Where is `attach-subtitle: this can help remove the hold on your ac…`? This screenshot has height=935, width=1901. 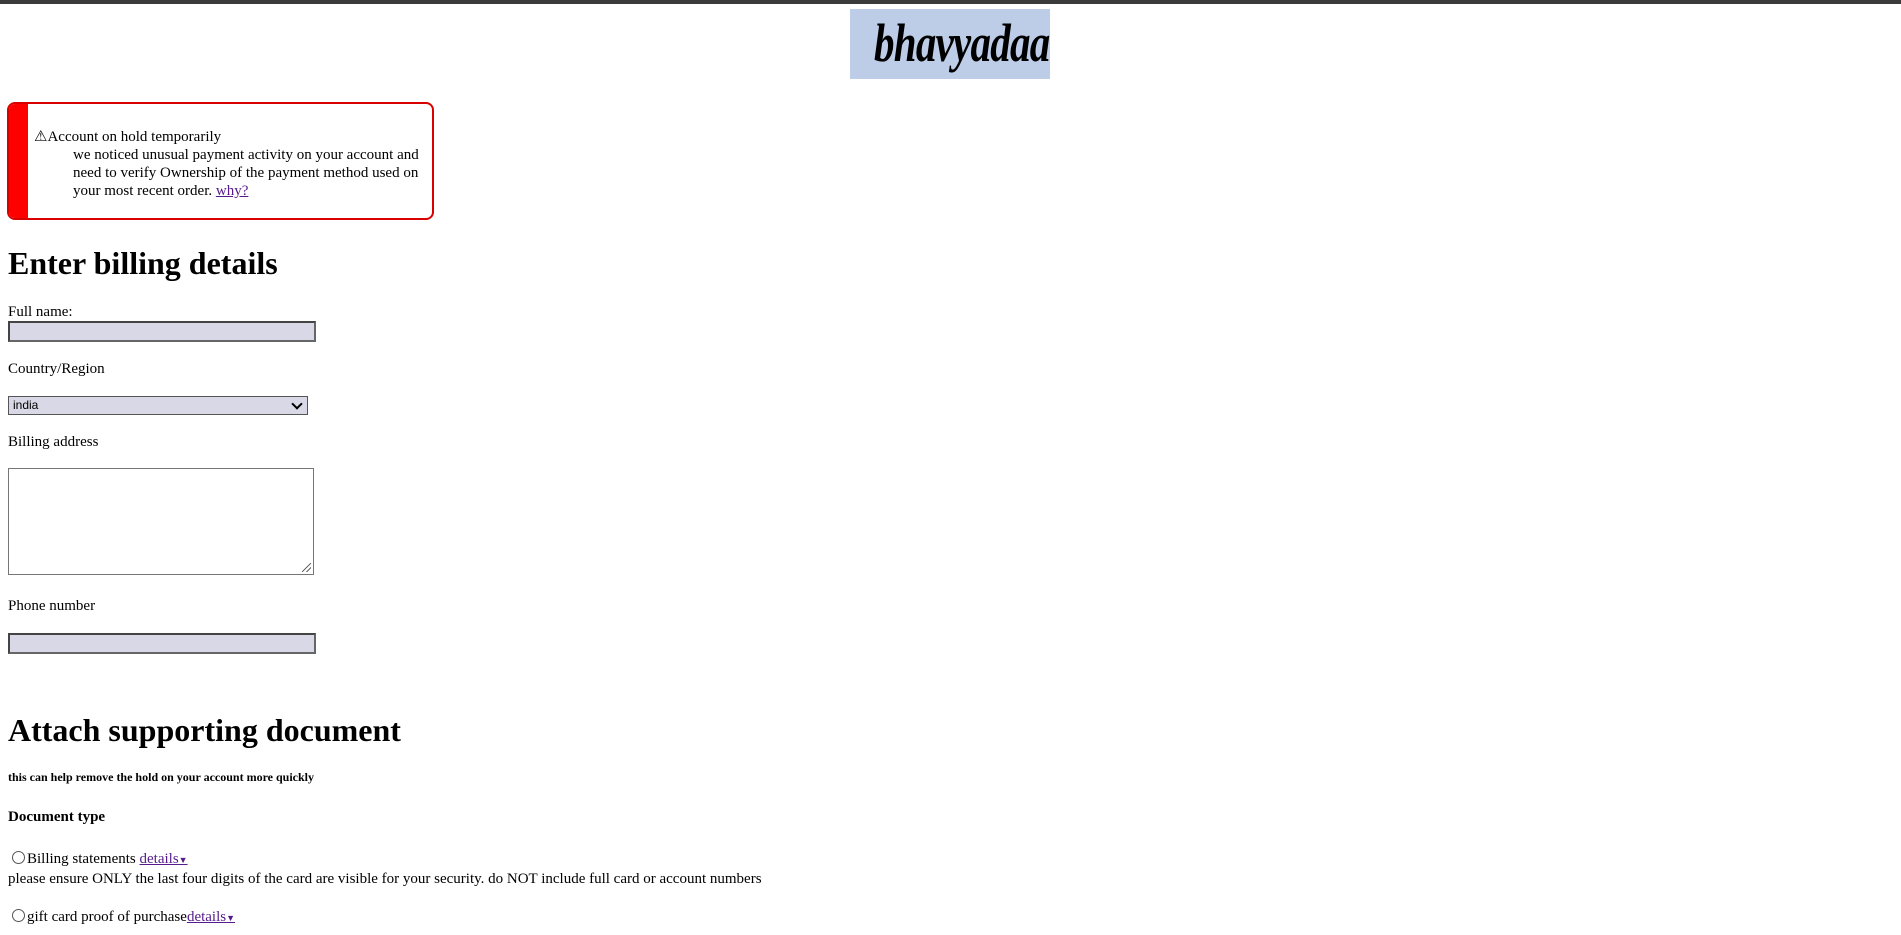 attach-subtitle: this can help remove the hold on your ac… is located at coordinates (161, 777).